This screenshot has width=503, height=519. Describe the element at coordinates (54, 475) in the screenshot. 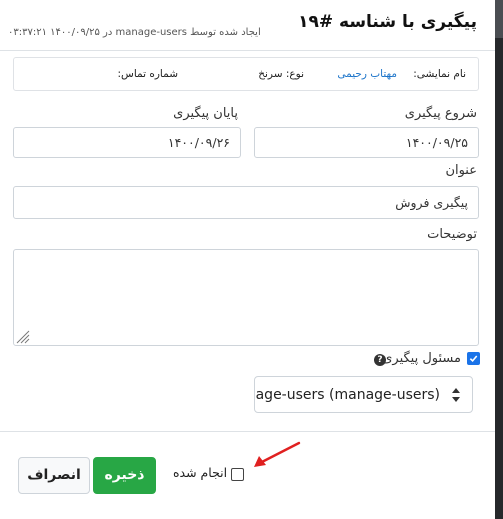

I see `cancel-button: انصراف` at that location.